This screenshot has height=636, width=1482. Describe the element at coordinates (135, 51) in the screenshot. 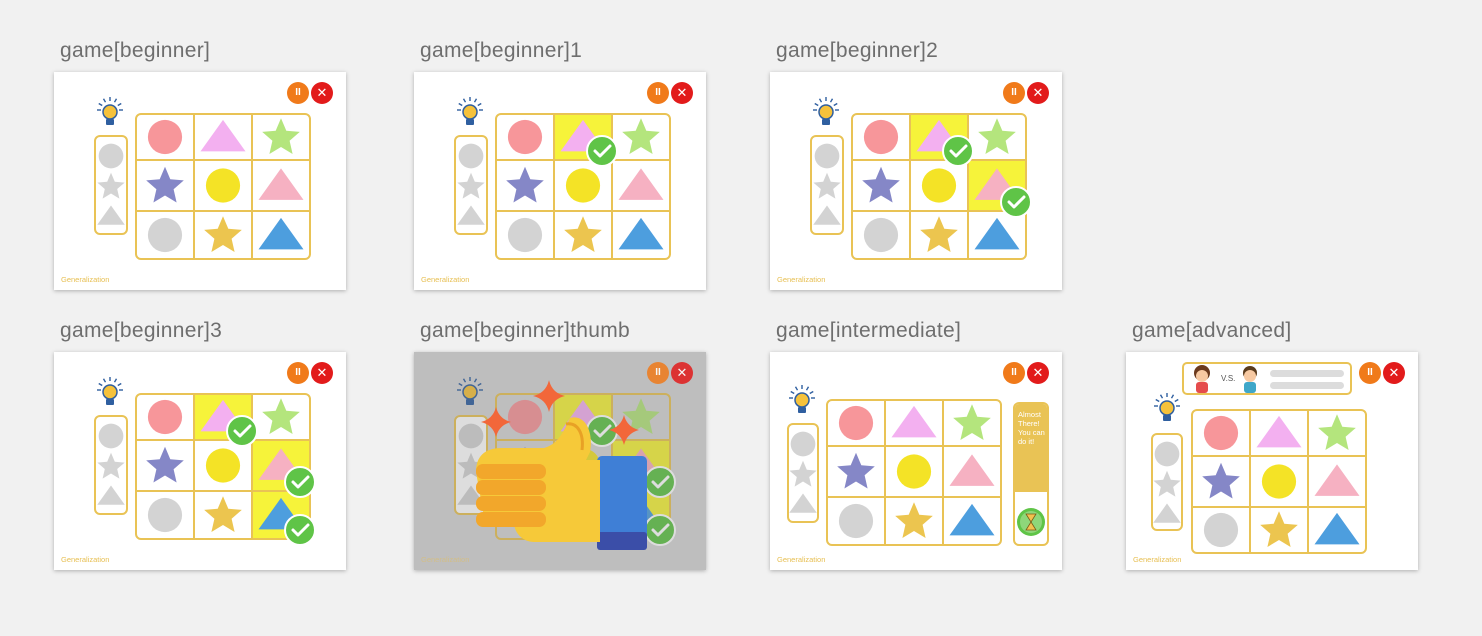

I see `artboard-title: game[beginner]` at that location.